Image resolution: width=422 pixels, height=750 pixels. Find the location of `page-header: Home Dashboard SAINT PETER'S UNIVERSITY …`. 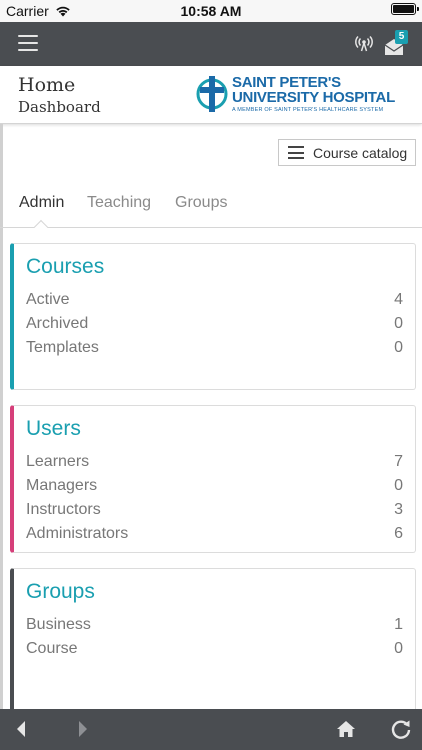

page-header: Home Dashboard SAINT PETER'S UNIVERSITY … is located at coordinates (211, 95).